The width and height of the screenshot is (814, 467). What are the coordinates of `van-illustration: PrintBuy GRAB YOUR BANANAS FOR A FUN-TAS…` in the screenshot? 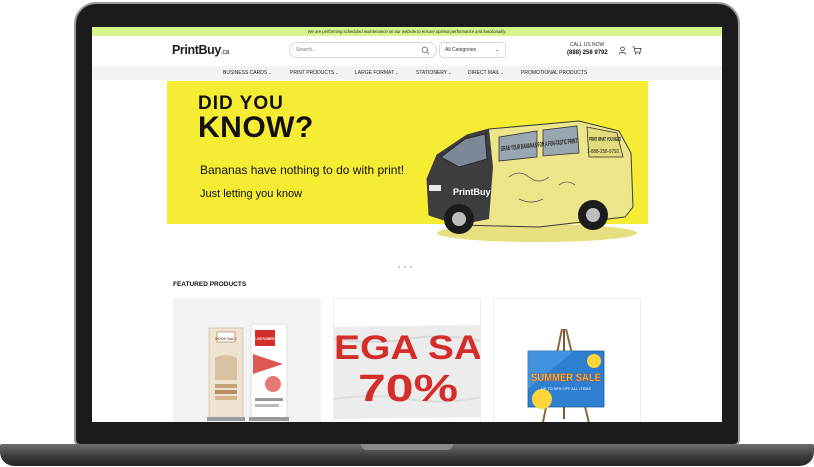 It's located at (531, 181).